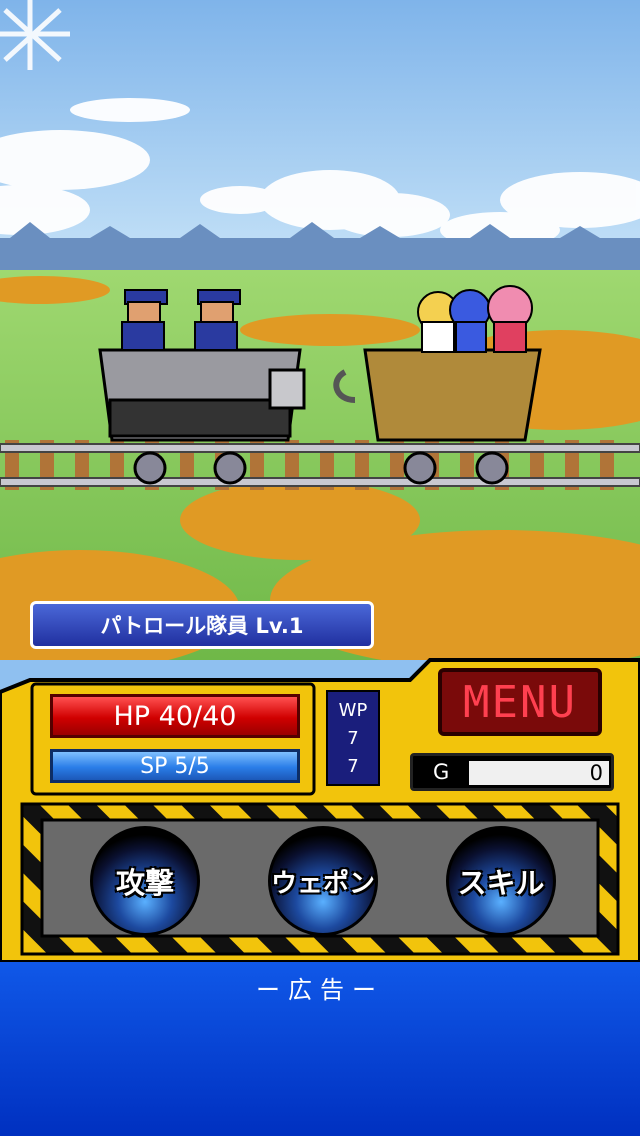 Image resolution: width=640 pixels, height=1136 pixels. I want to click on hp-value: HP 40/40, so click(175, 716).